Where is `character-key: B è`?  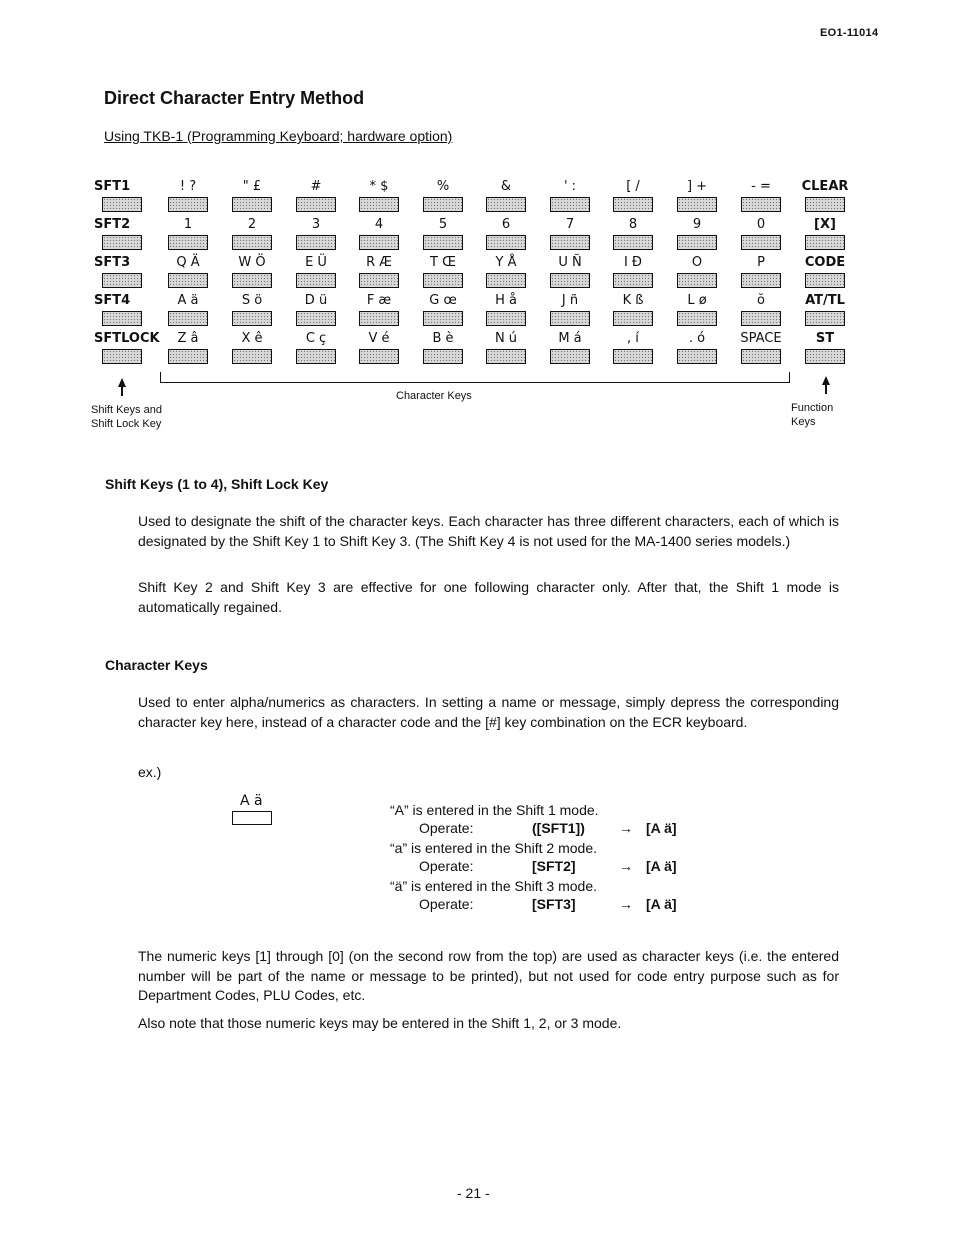 character-key: B è is located at coordinates (443, 347).